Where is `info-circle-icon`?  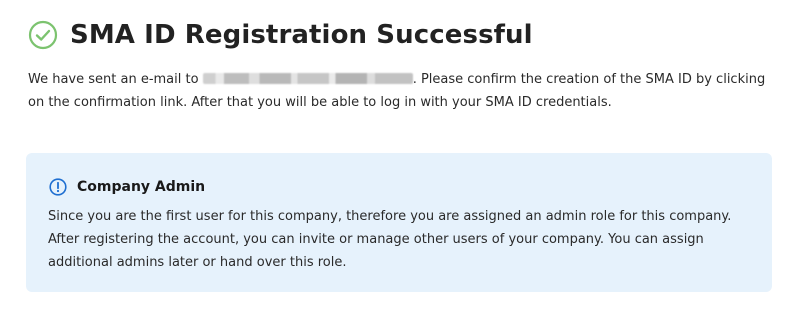
info-circle-icon is located at coordinates (58, 187).